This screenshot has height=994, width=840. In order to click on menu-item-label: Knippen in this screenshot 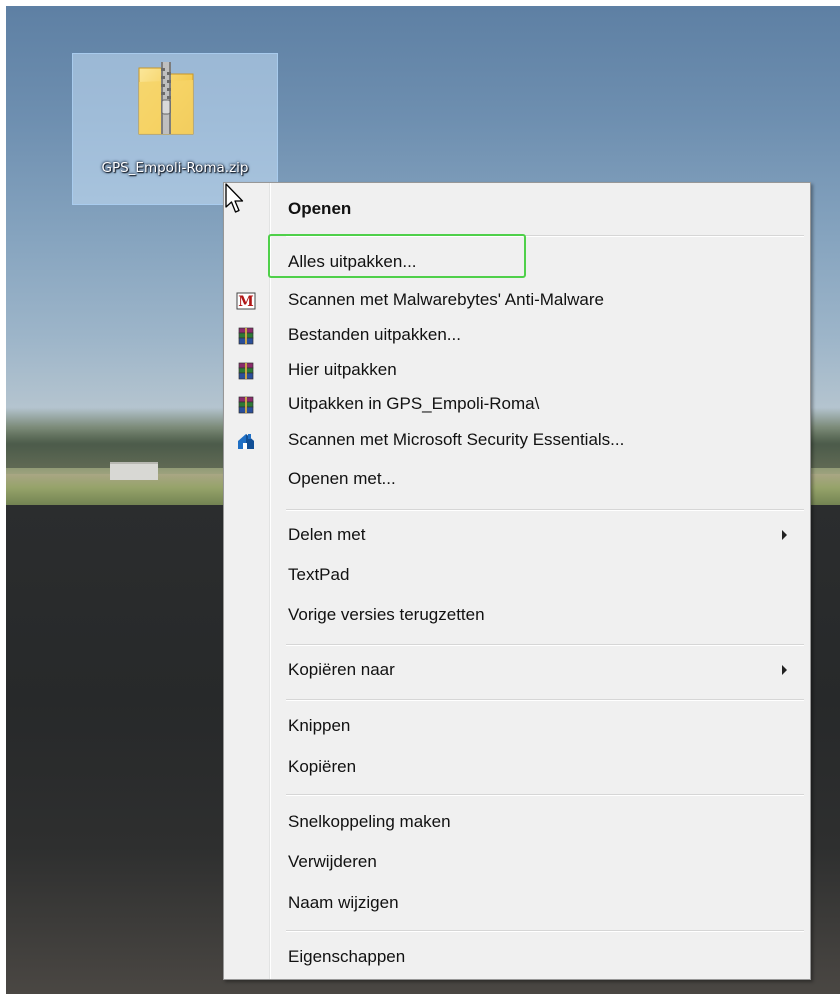, I will do `click(319, 725)`.